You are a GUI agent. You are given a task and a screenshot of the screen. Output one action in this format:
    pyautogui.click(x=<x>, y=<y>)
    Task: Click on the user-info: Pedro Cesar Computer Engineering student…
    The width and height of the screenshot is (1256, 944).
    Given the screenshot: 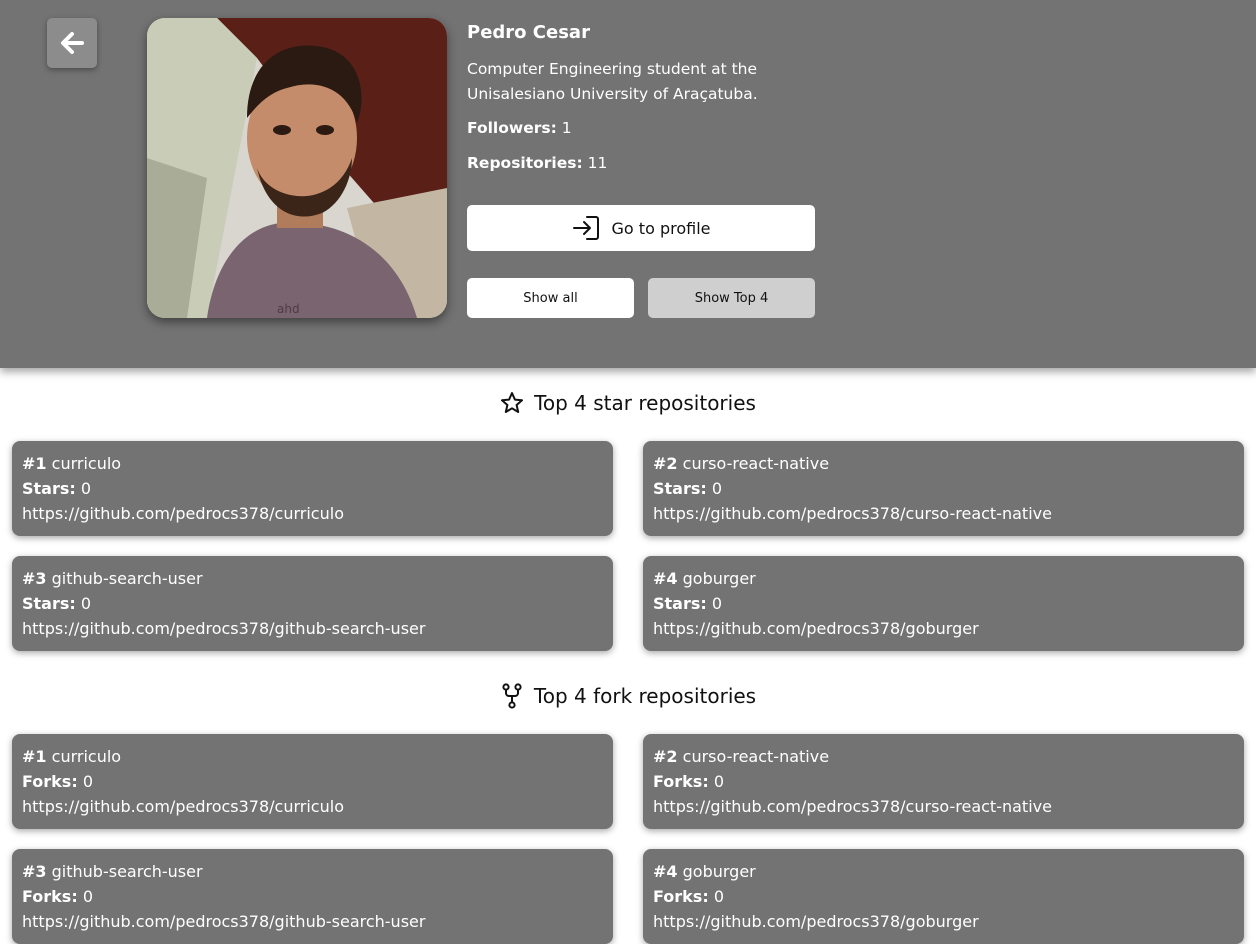 What is the action you would take?
    pyautogui.click(x=641, y=102)
    